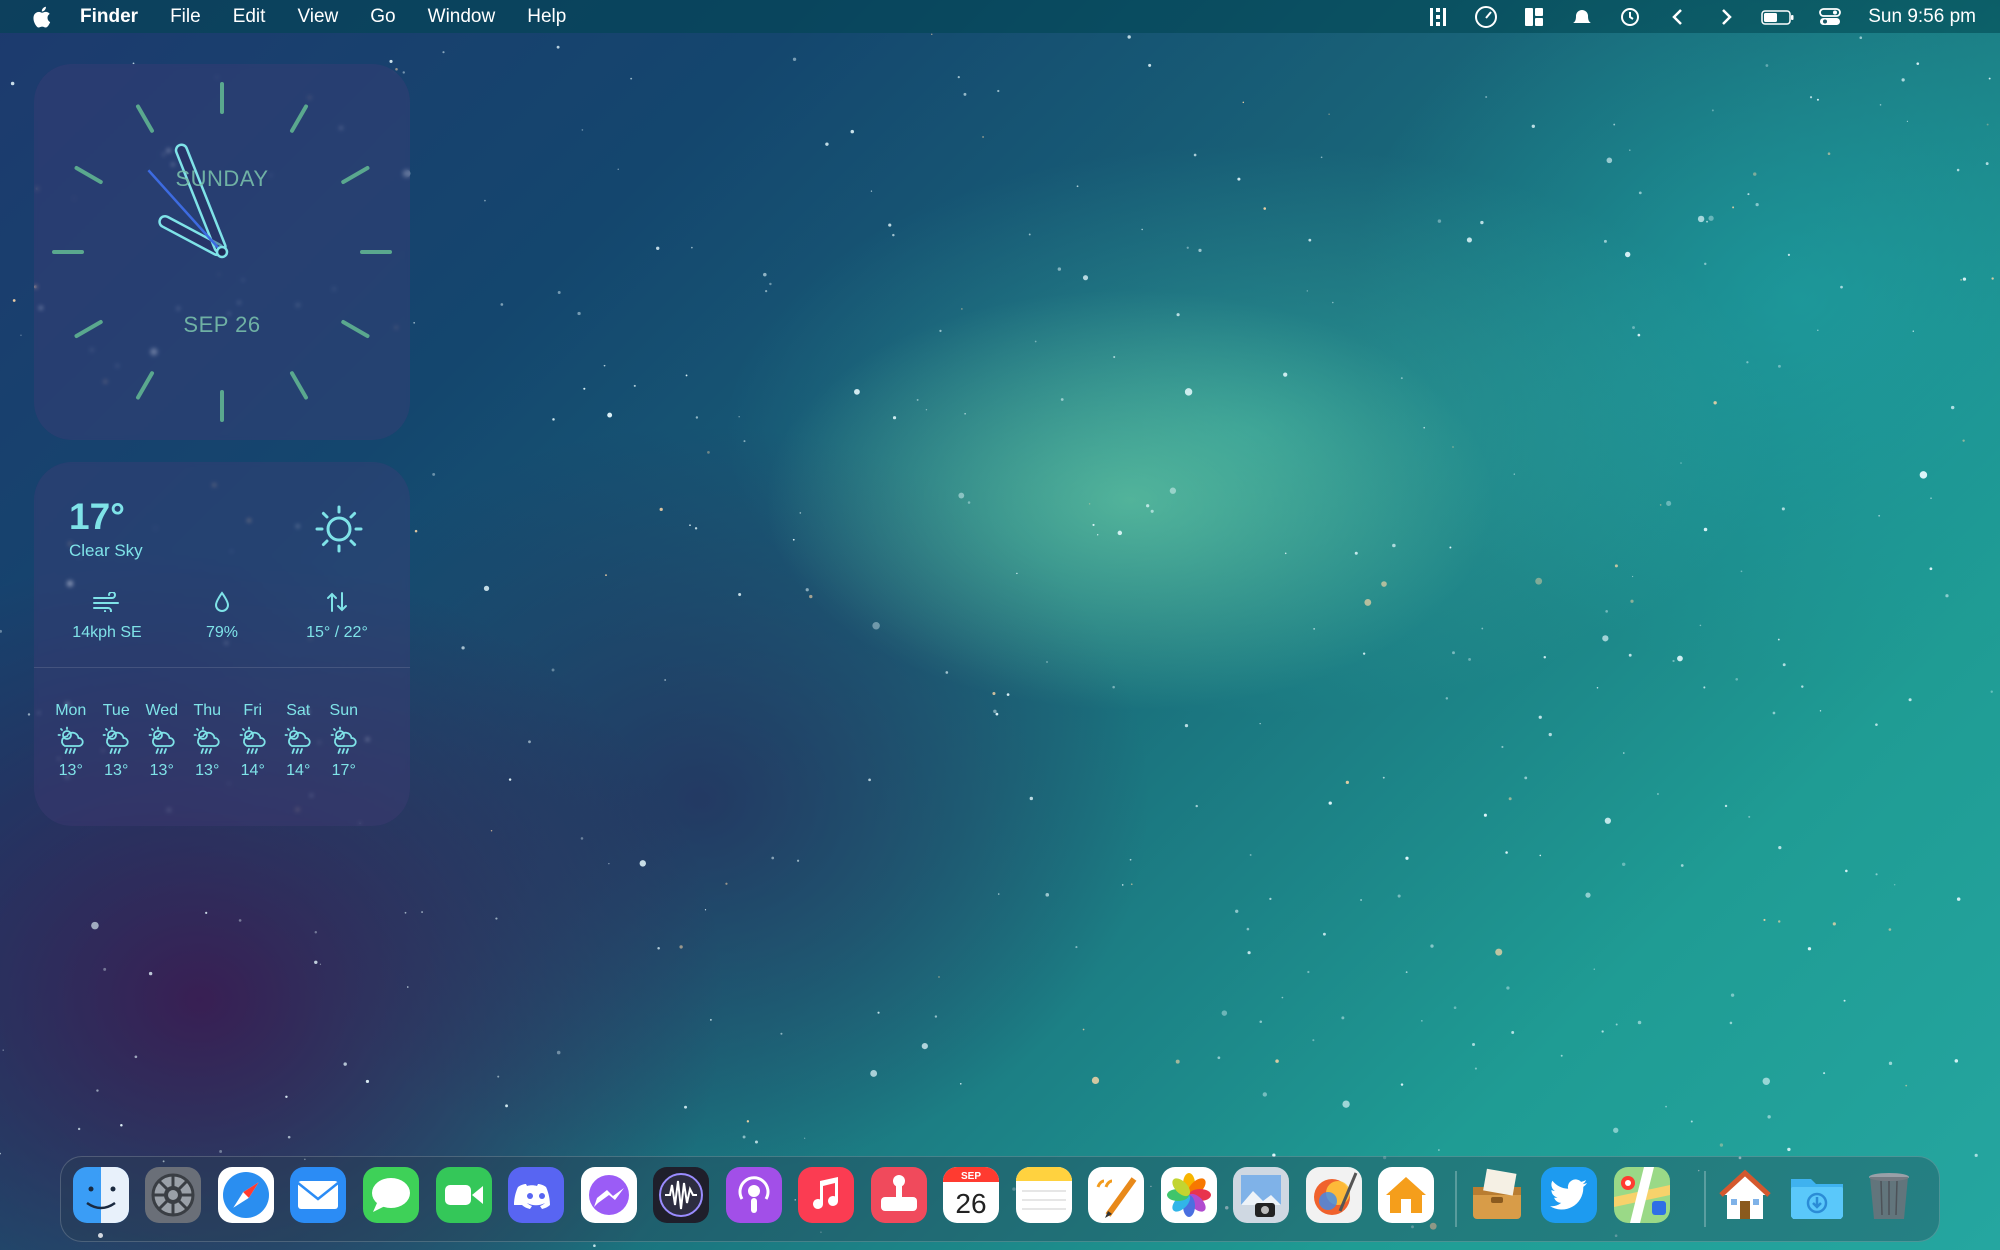  Describe the element at coordinates (343, 710) in the screenshot. I see `forecast-day-label: Sun` at that location.